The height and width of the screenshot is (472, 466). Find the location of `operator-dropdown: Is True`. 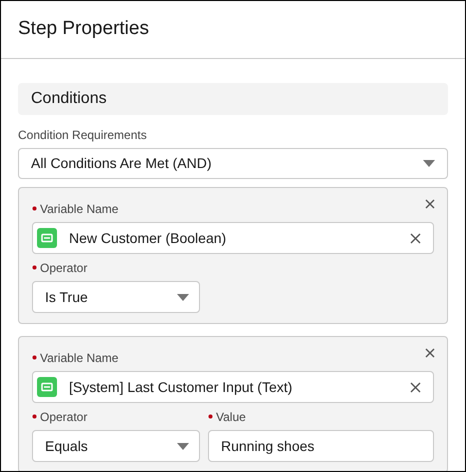

operator-dropdown: Is True is located at coordinates (116, 297).